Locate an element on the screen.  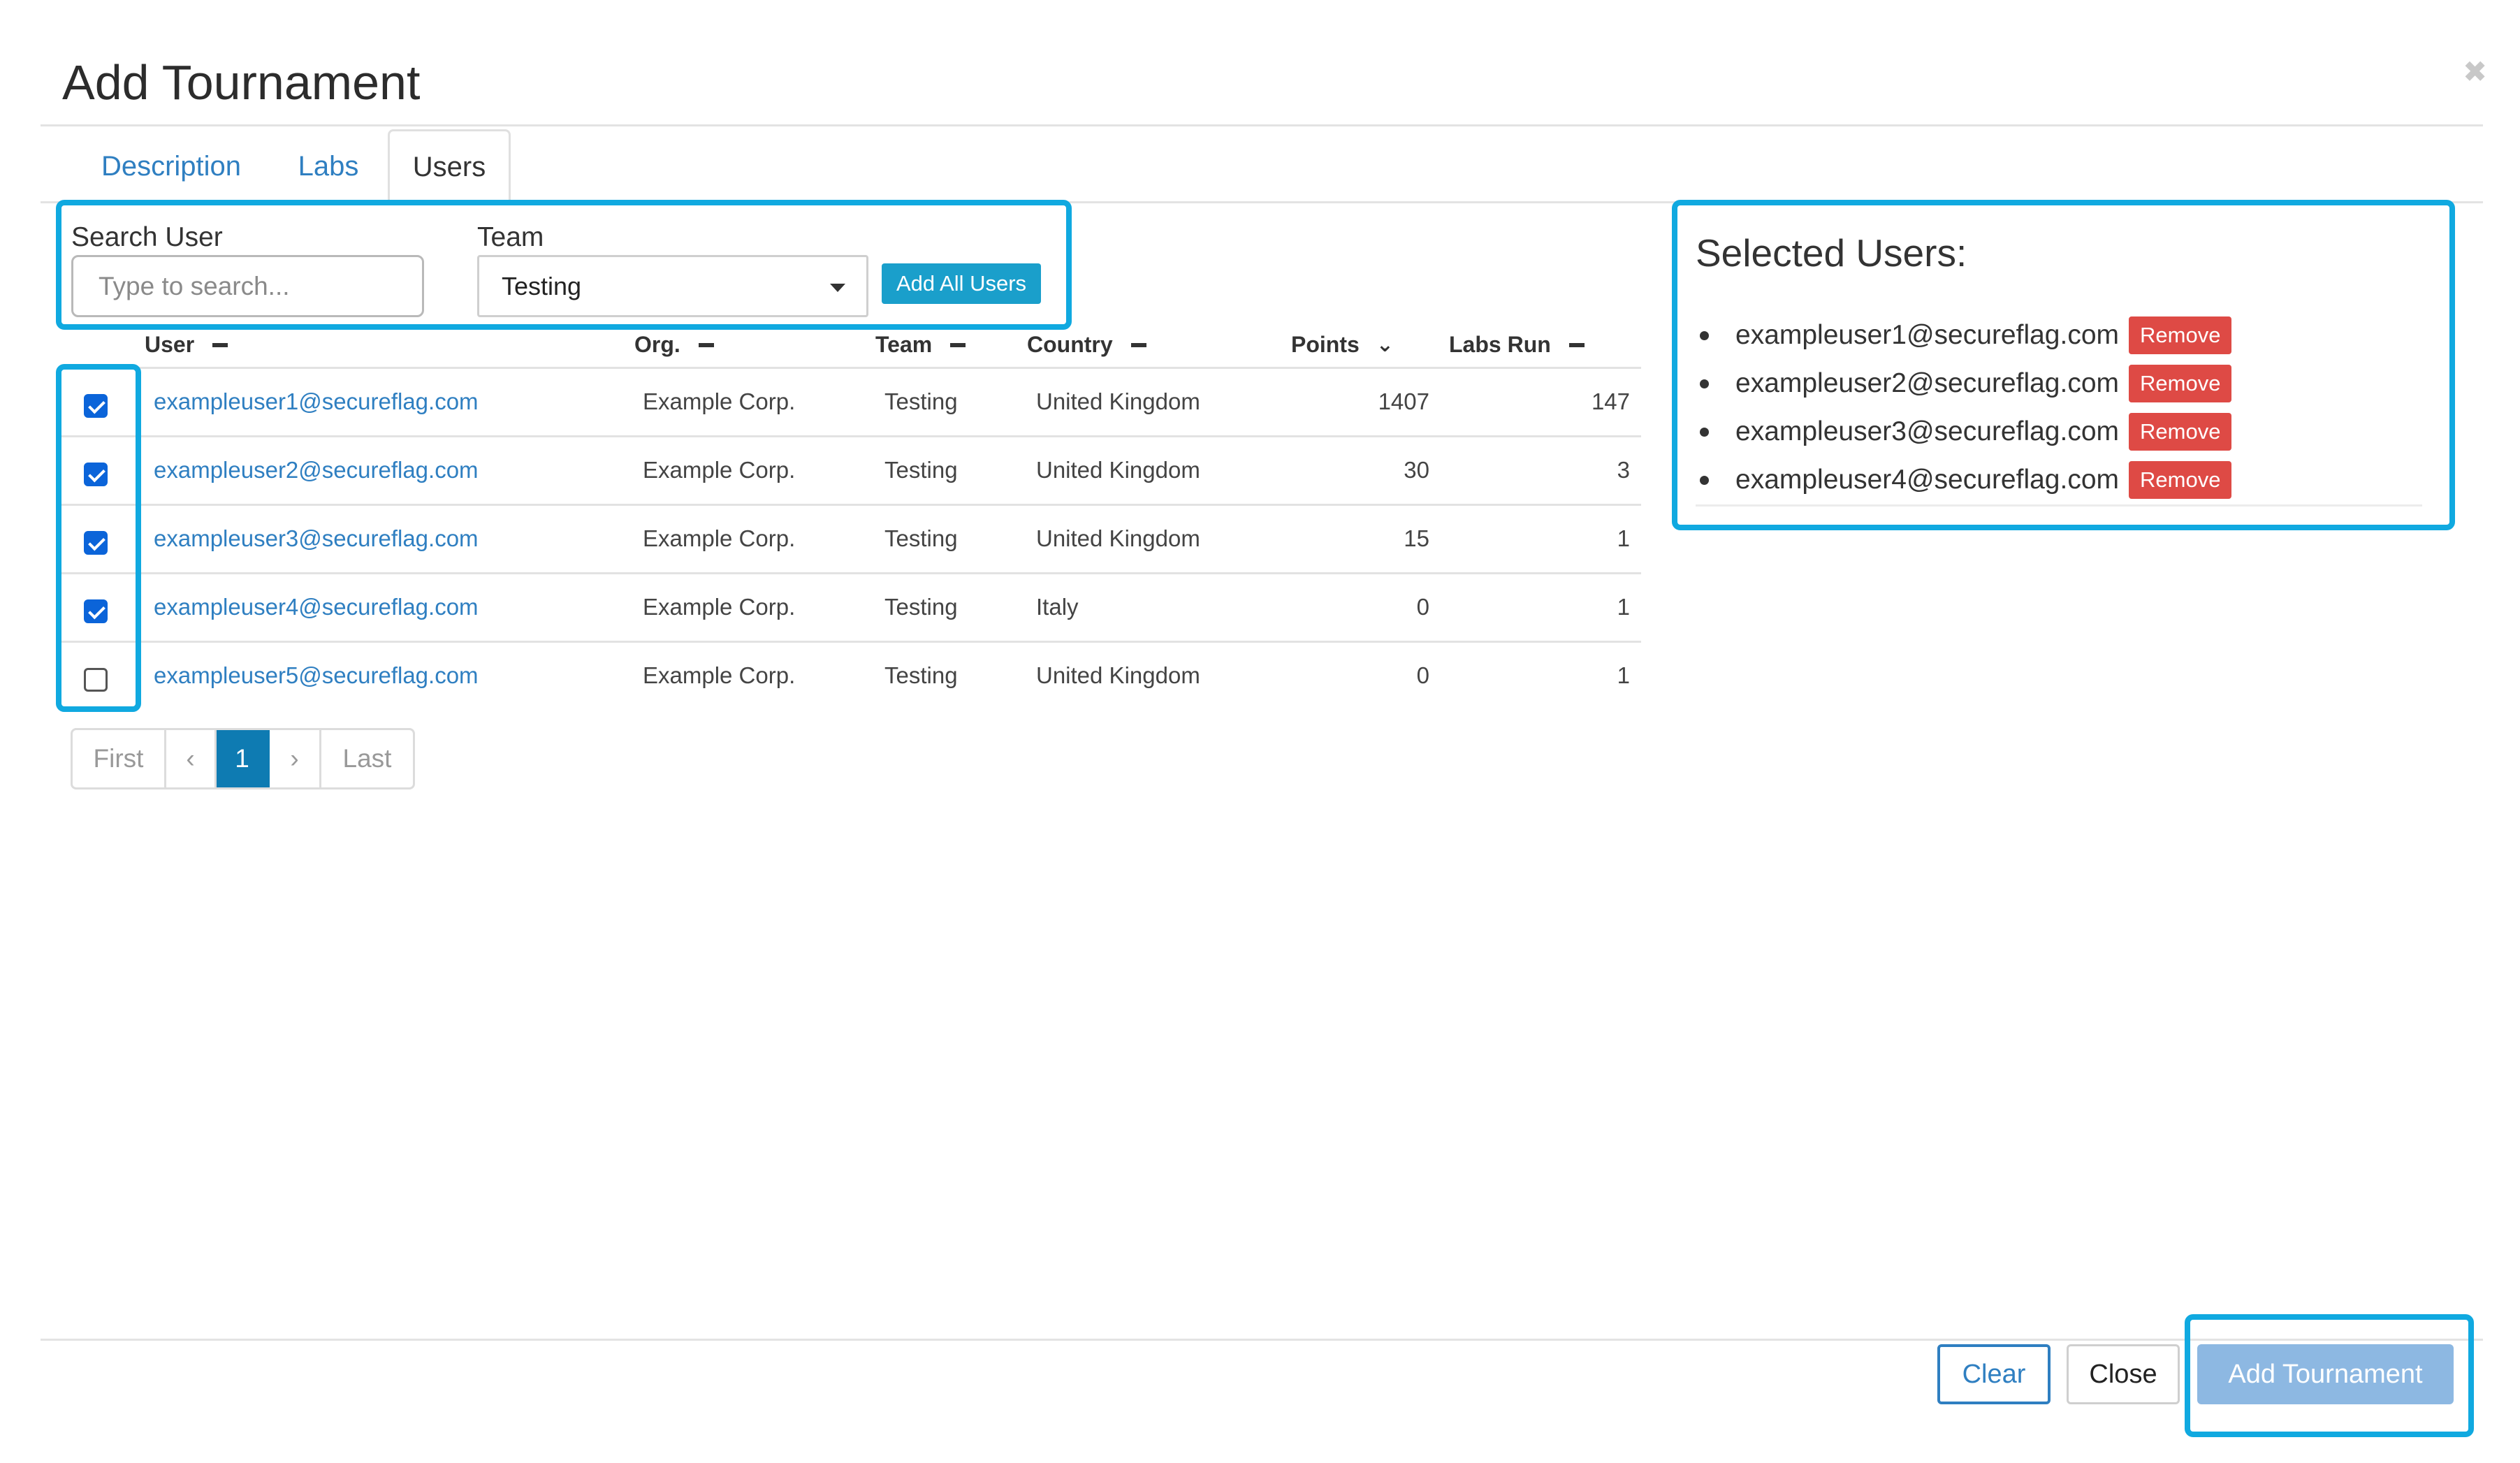
page-current-button: 1 is located at coordinates (243, 758).